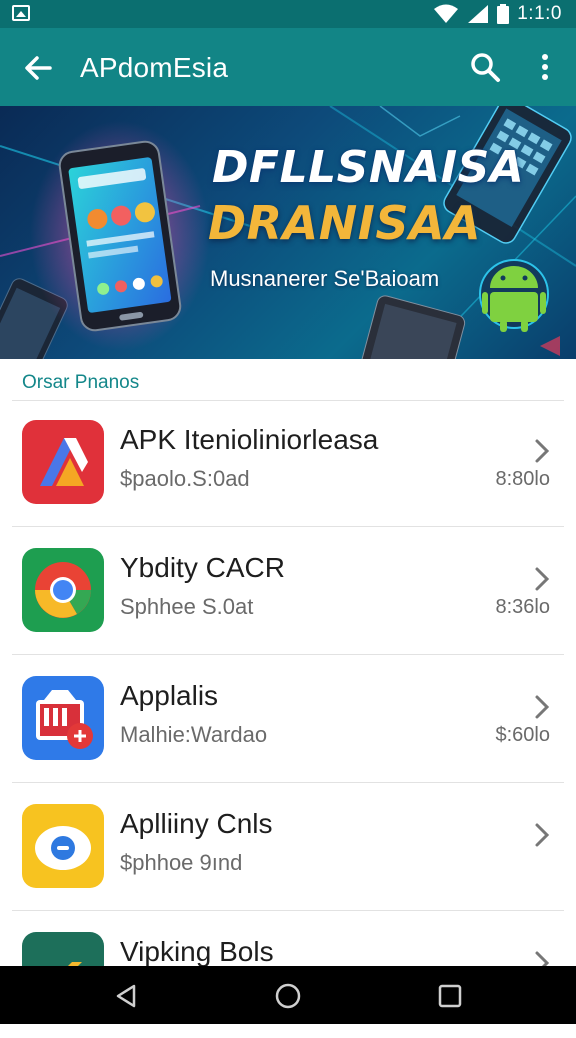 The height and width of the screenshot is (1038, 576). What do you see at coordinates (63, 590) in the screenshot?
I see `chrome-like-app-icon` at bounding box center [63, 590].